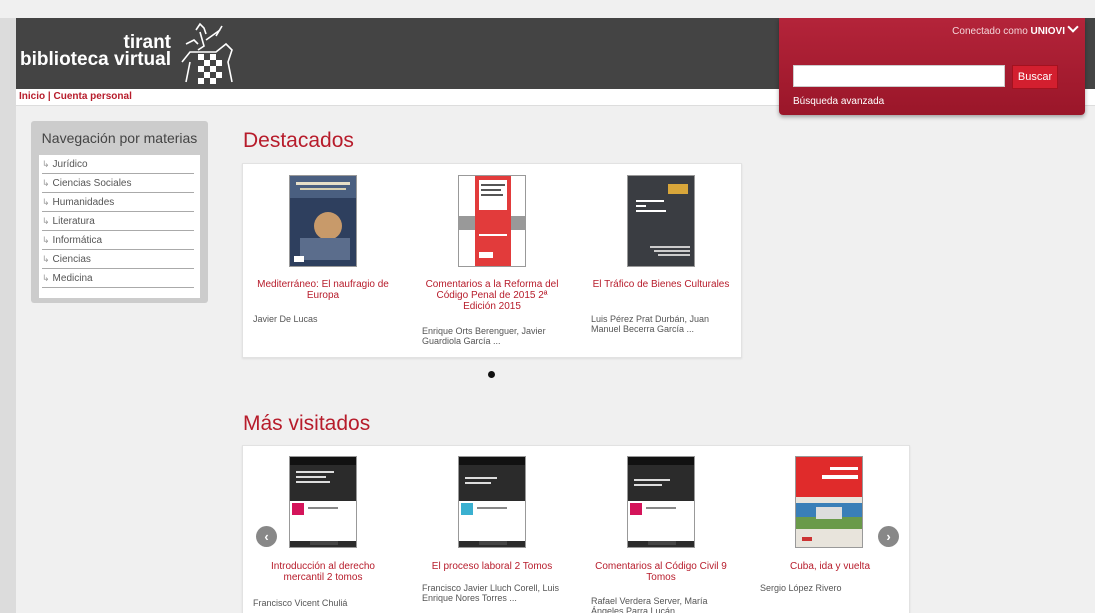 This screenshot has height=613, width=1095. Describe the element at coordinates (1035, 77) in the screenshot. I see `search-button: Buscar` at that location.